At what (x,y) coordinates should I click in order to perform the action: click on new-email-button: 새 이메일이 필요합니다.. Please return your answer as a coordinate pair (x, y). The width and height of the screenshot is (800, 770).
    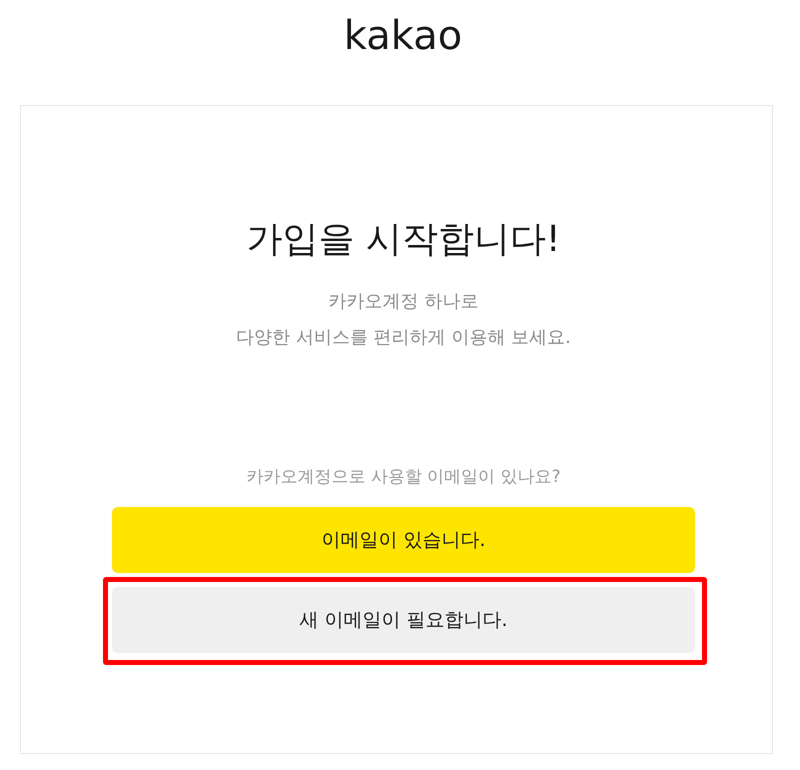
    Looking at the image, I should click on (403, 620).